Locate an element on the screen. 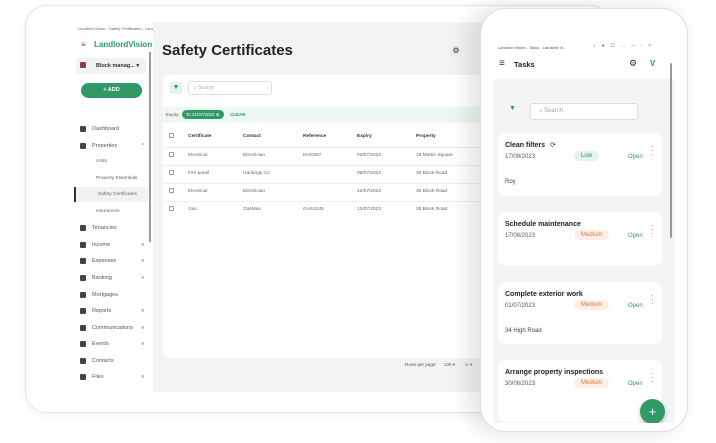  table-cell: 02/07/2023 is located at coordinates (369, 155).